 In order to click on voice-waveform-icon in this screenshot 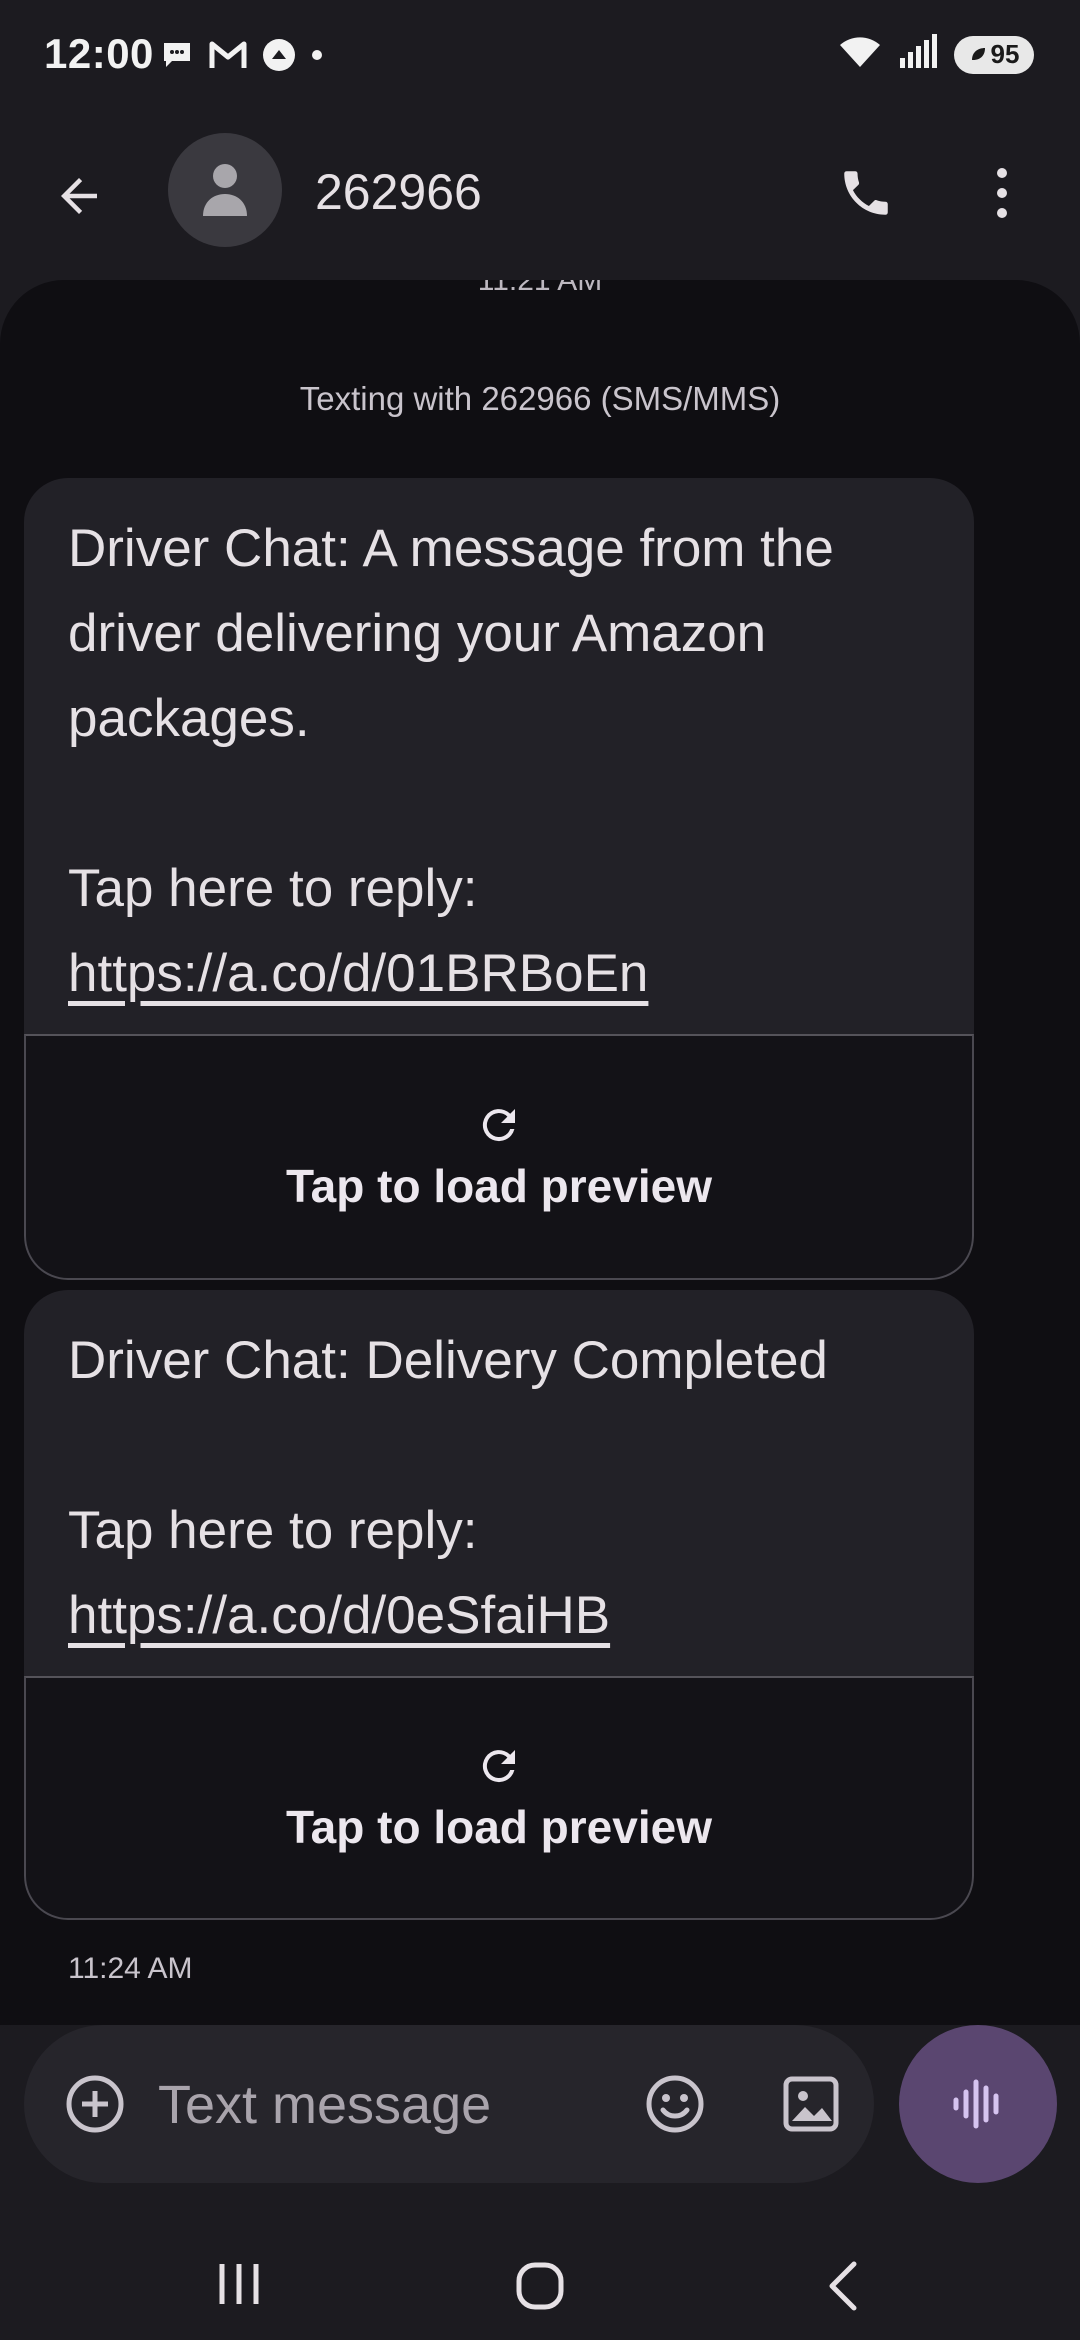, I will do `click(976, 2104)`.